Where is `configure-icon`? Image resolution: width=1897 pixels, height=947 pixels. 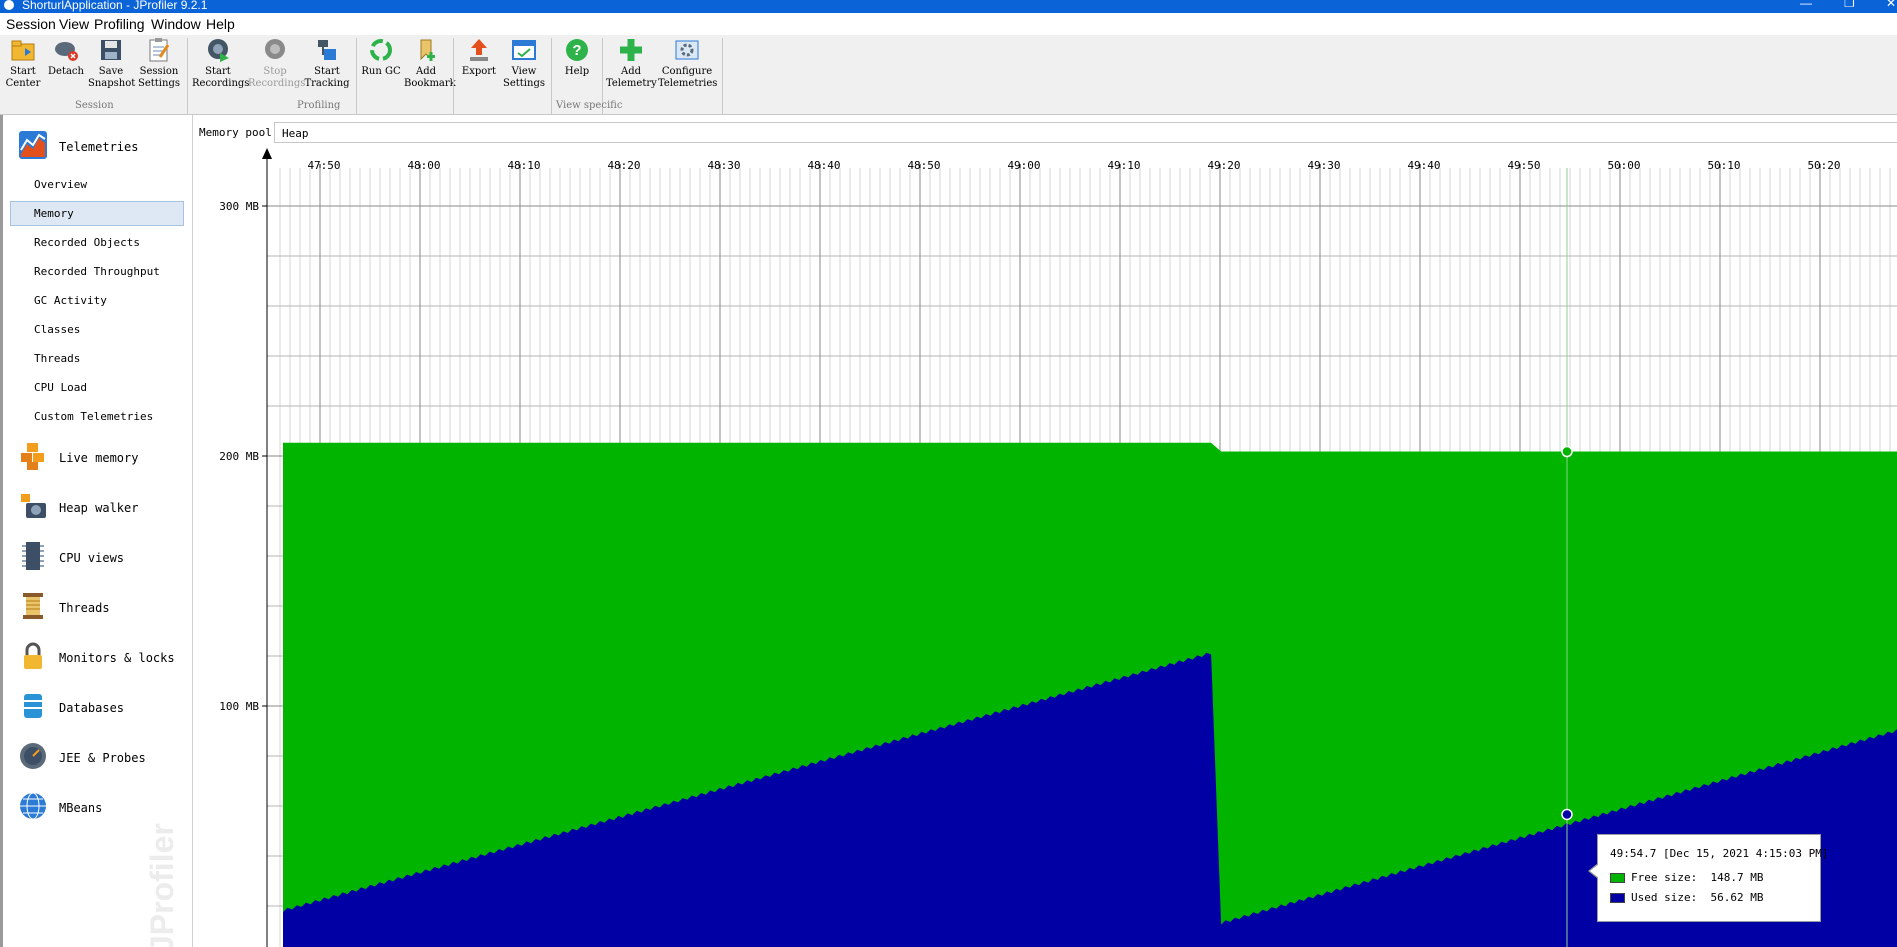
configure-icon is located at coordinates (687, 50).